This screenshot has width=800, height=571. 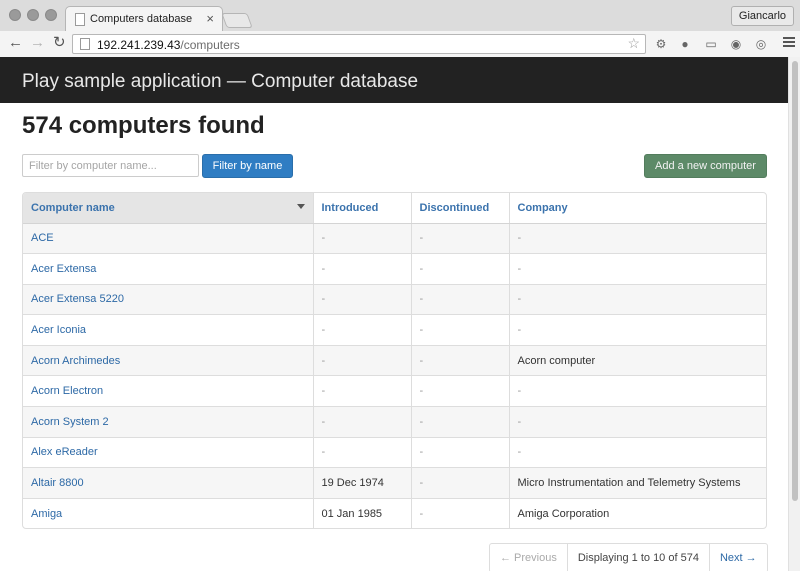 I want to click on table-row: Acer Iconia - - -, so click(x=394, y=330).